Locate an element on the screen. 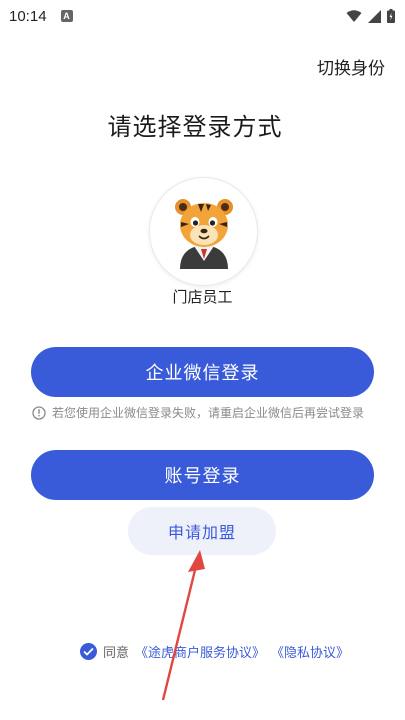 This screenshot has height=720, width=405. tiger-mascot-icon is located at coordinates (203, 233).